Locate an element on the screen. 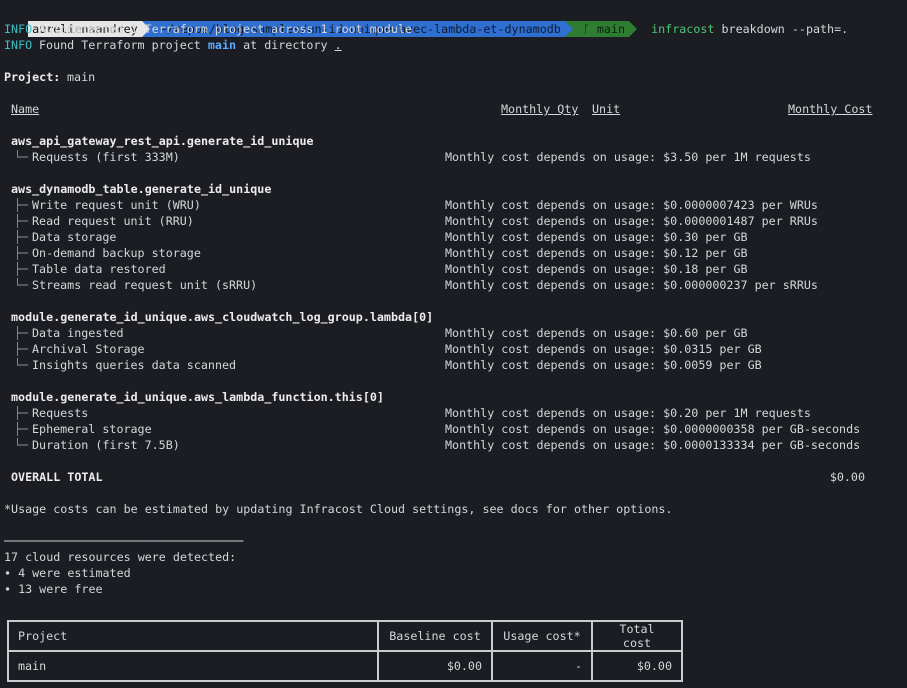 The width and height of the screenshot is (907, 688). column-name: Name is located at coordinates (25, 109).